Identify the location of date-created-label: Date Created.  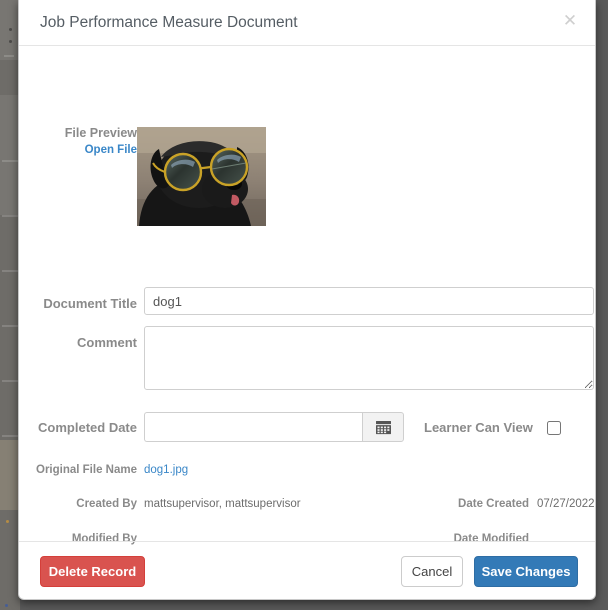
(493, 504).